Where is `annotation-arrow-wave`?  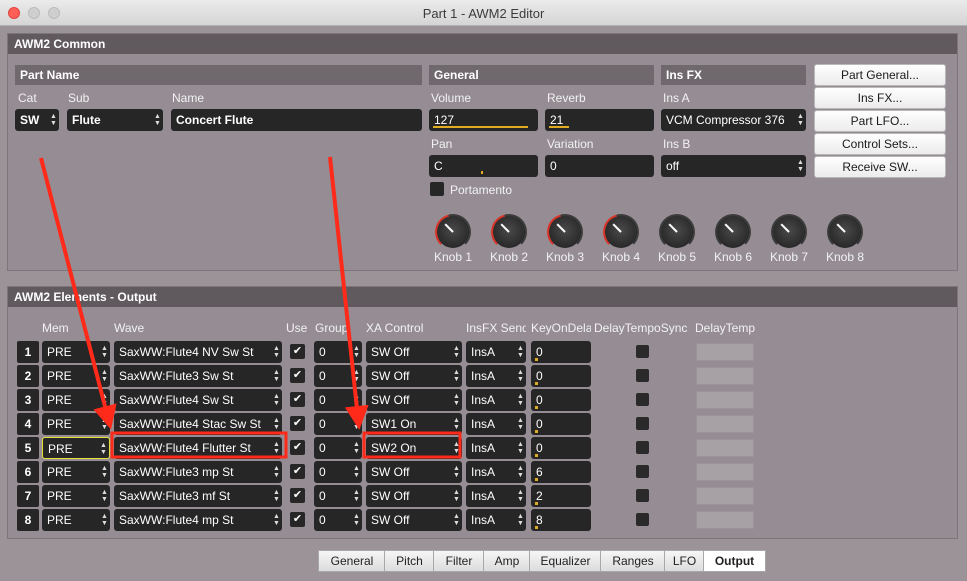
annotation-arrow-wave is located at coordinates (78, 293).